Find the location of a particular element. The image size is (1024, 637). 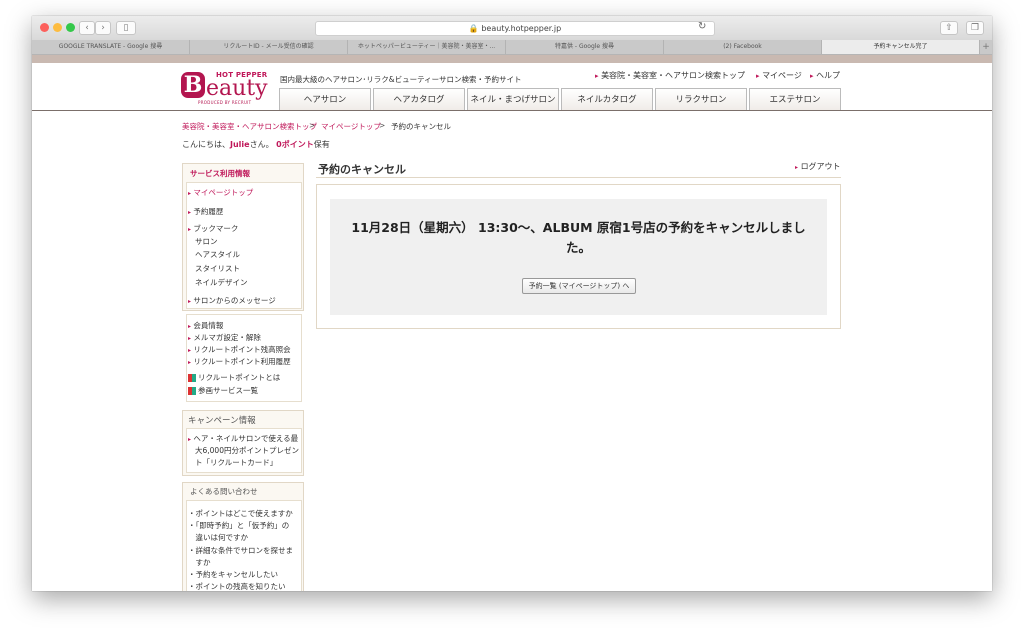

faq-item: ・ポイントの残高を知りたい is located at coordinates (237, 586).